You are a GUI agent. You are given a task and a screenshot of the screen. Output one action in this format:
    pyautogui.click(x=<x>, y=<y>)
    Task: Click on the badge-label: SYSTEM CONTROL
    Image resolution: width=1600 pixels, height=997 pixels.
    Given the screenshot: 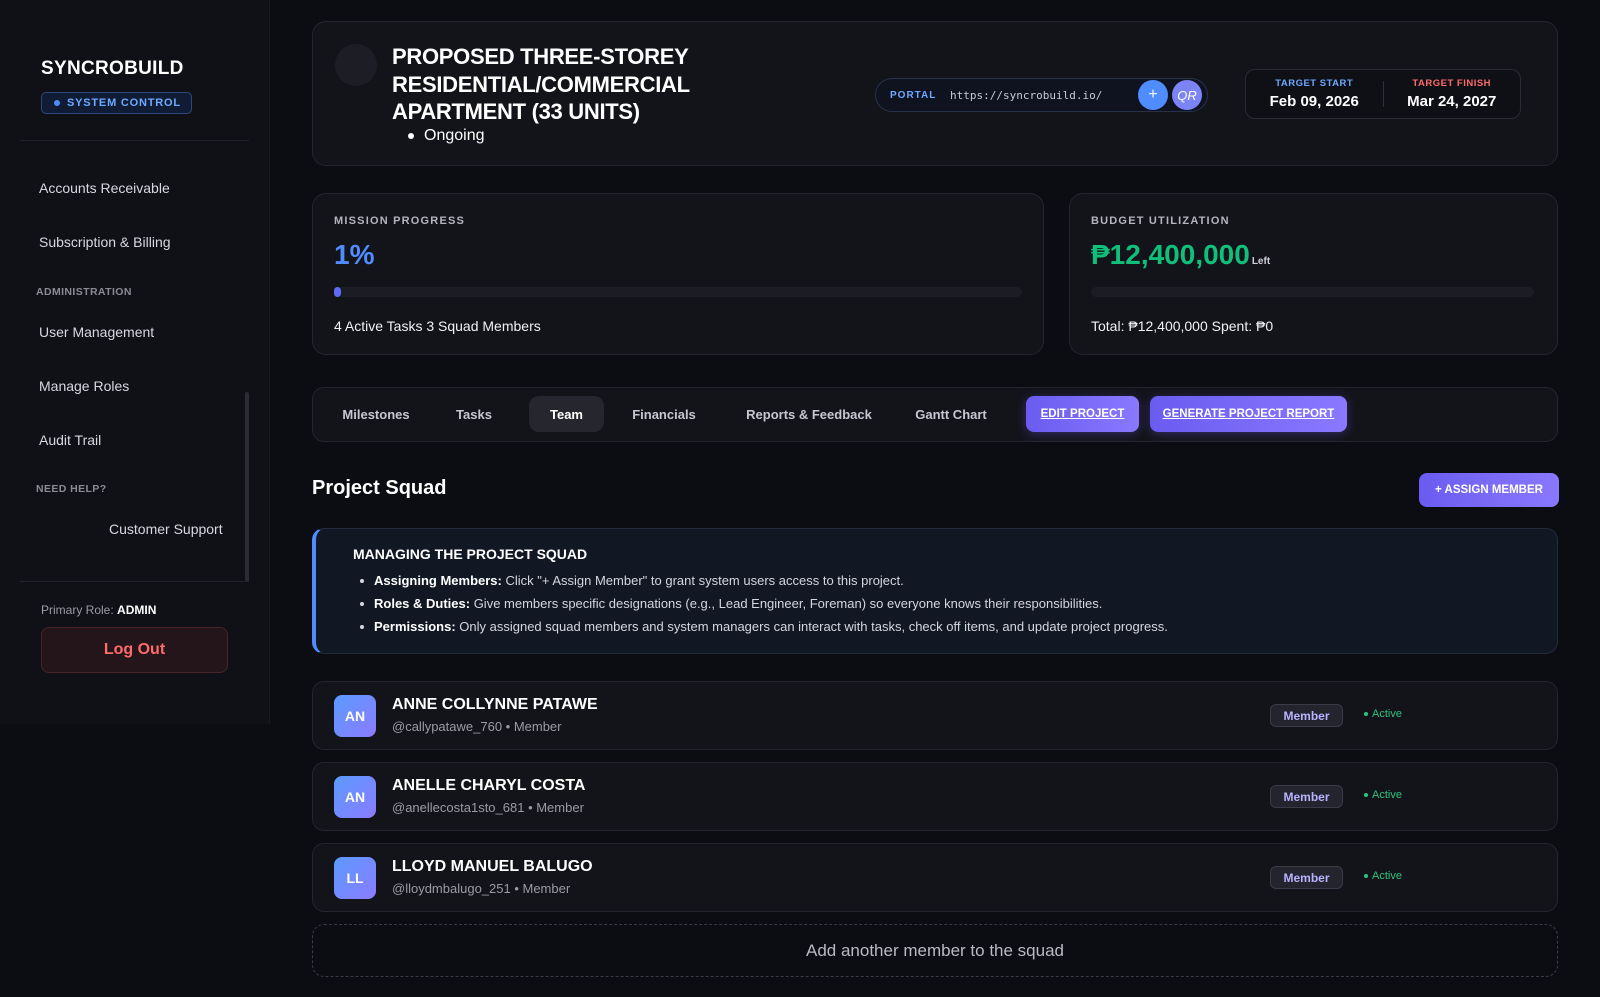 What is the action you would take?
    pyautogui.click(x=124, y=103)
    